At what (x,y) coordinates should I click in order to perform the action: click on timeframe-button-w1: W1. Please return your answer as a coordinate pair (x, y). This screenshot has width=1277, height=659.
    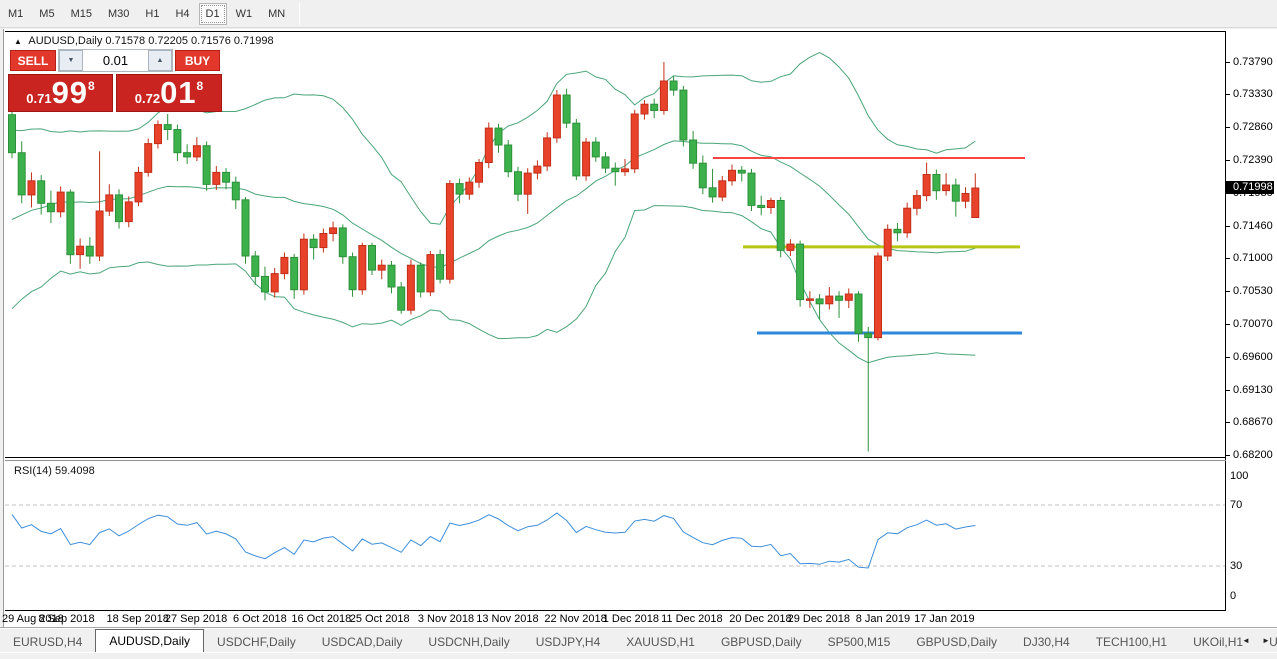
    Looking at the image, I should click on (244, 14).